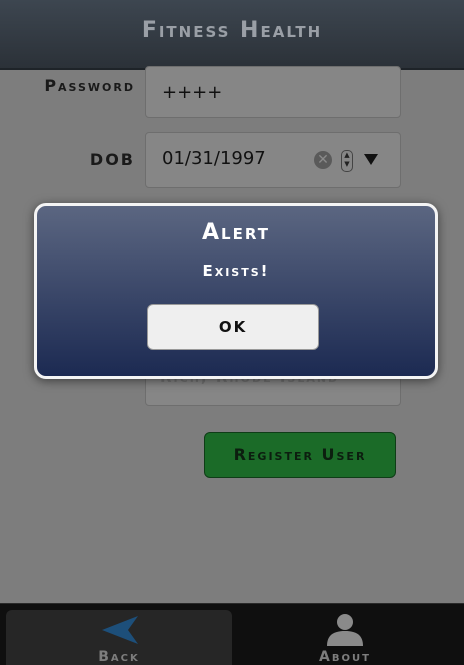 This screenshot has height=665, width=464. Describe the element at coordinates (236, 271) in the screenshot. I see `alert-message: Exists!` at that location.